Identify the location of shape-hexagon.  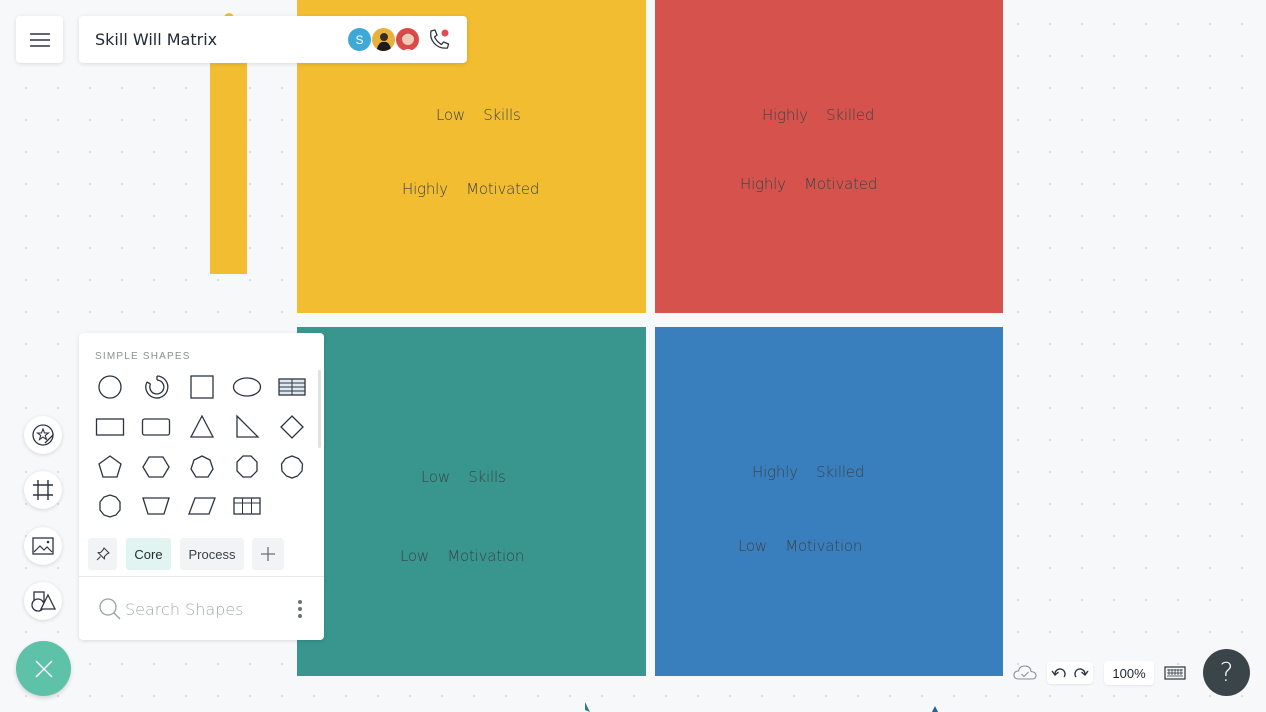
(156, 467).